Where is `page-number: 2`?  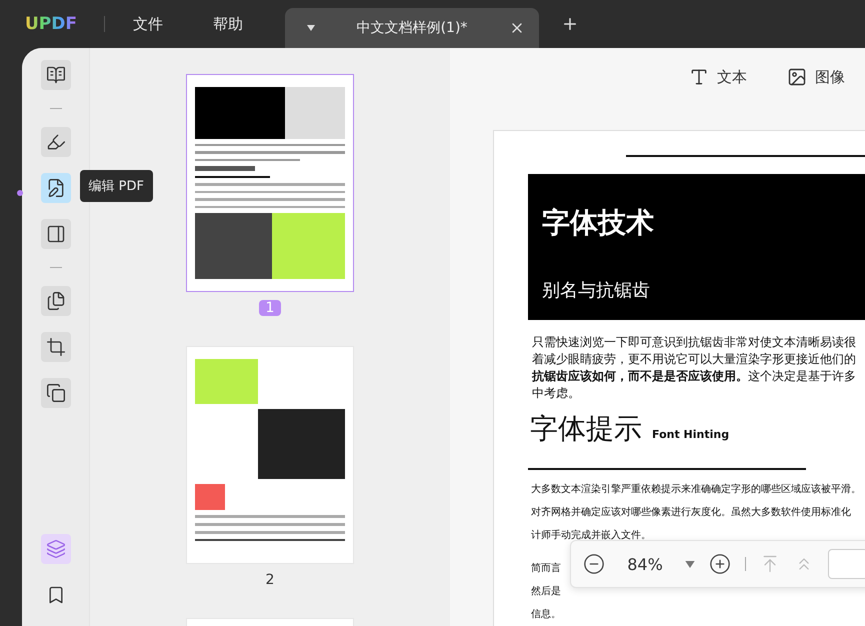 page-number: 2 is located at coordinates (270, 580).